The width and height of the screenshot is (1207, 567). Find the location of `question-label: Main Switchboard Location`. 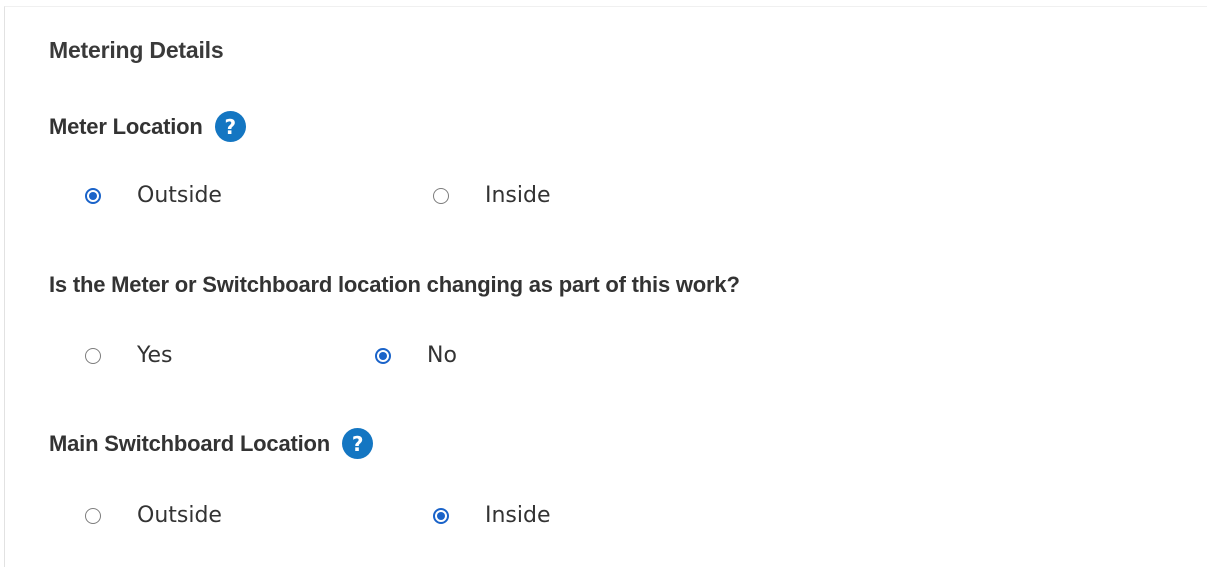

question-label: Main Switchboard Location is located at coordinates (190, 443).